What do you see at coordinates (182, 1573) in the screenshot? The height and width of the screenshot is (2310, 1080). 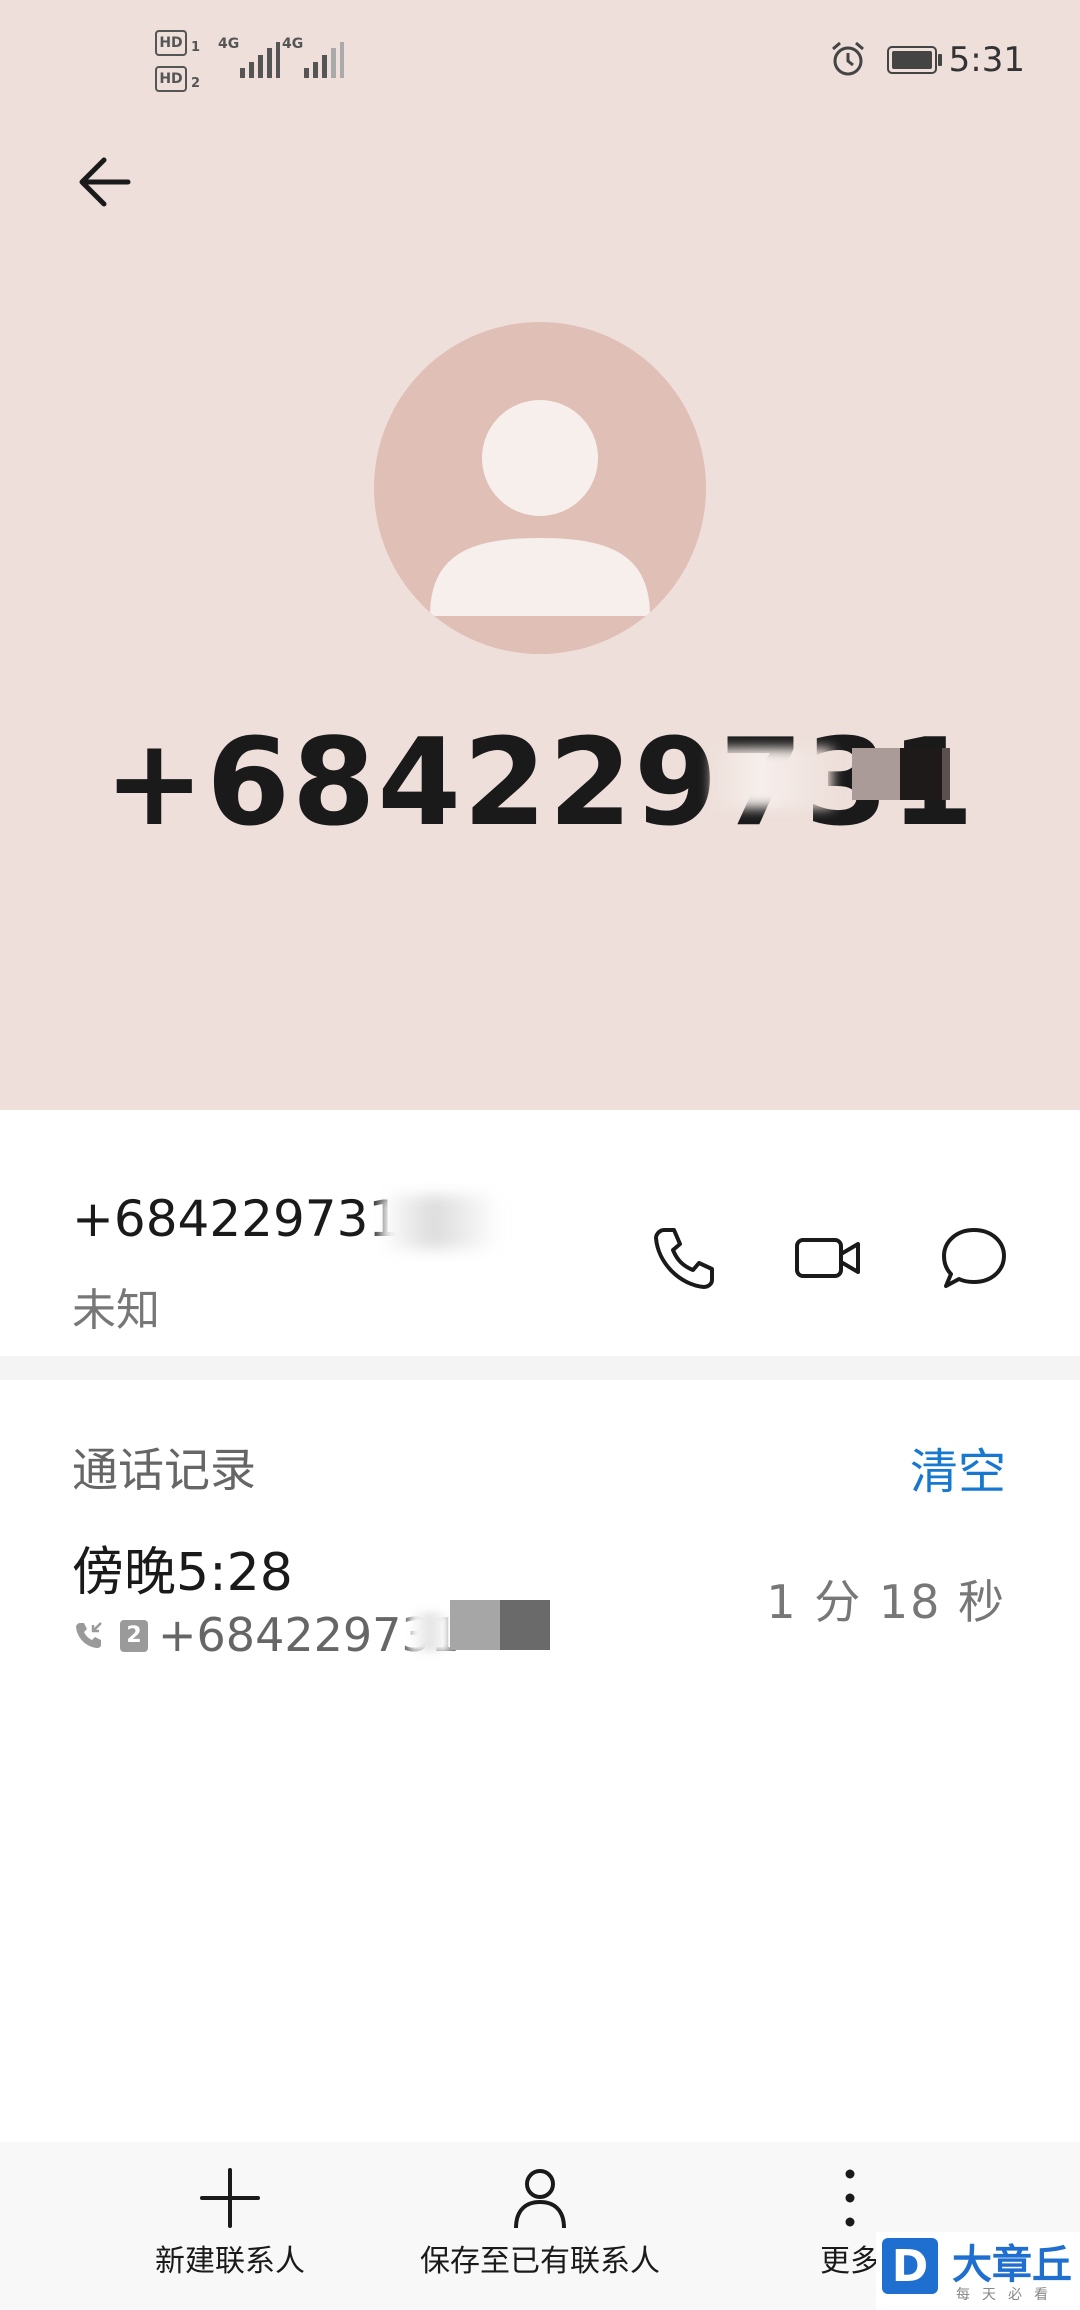 I see `call-record-time: 傍晚5:28` at bounding box center [182, 1573].